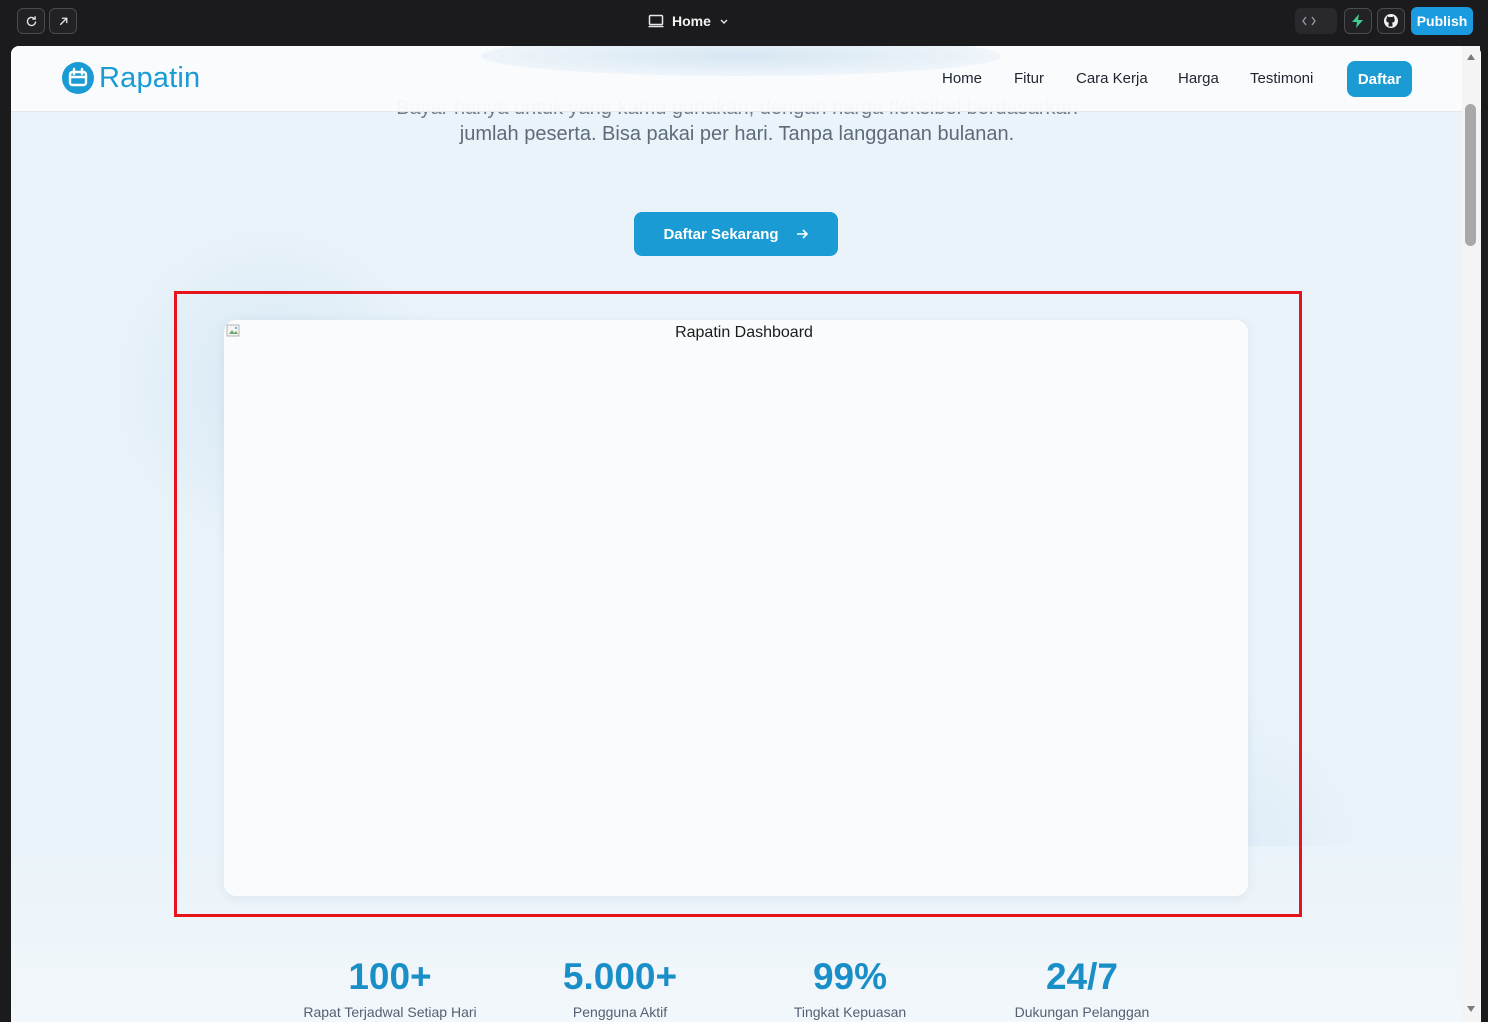 This screenshot has height=1022, width=1488. What do you see at coordinates (150, 77) in the screenshot?
I see `brand-name: Rapatin` at bounding box center [150, 77].